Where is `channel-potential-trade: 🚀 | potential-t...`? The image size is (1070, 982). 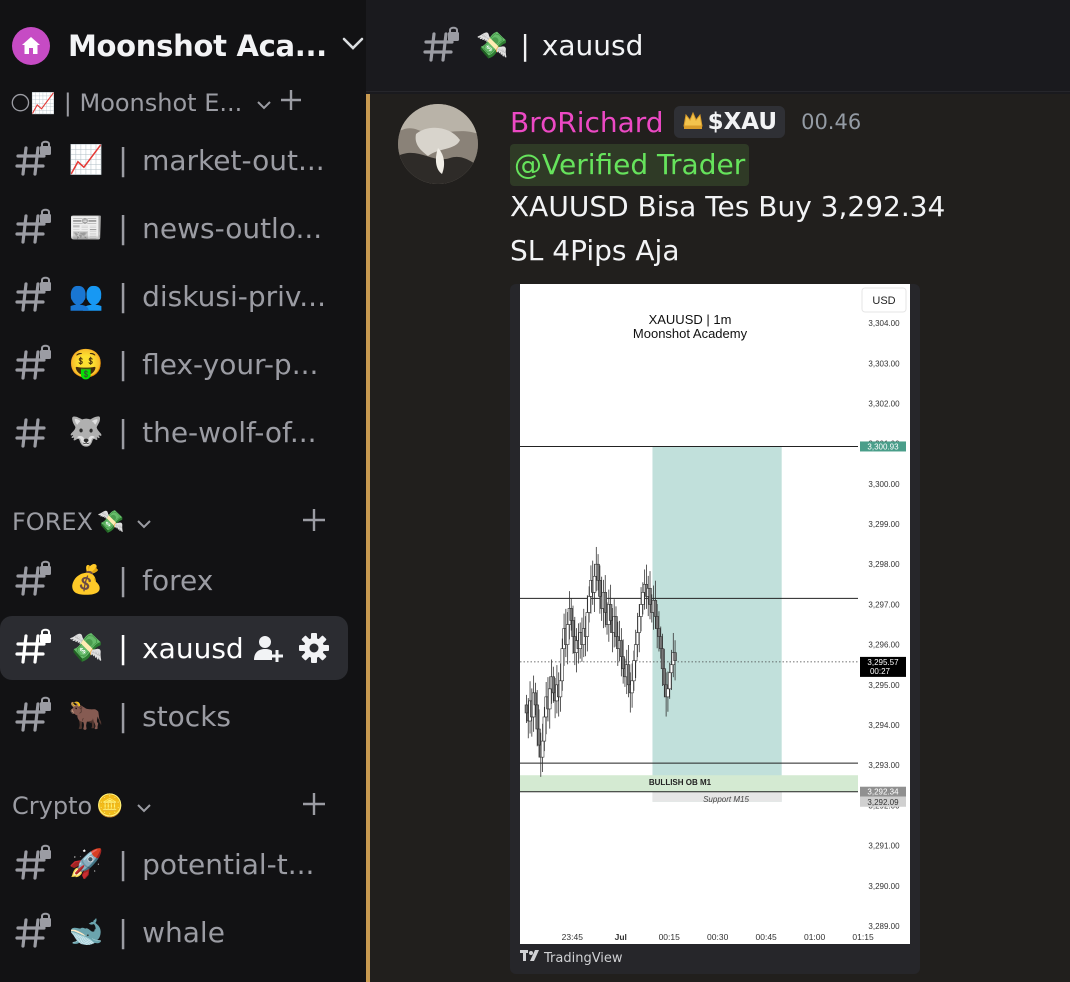 channel-potential-trade: 🚀 | potential-t... is located at coordinates (174, 864).